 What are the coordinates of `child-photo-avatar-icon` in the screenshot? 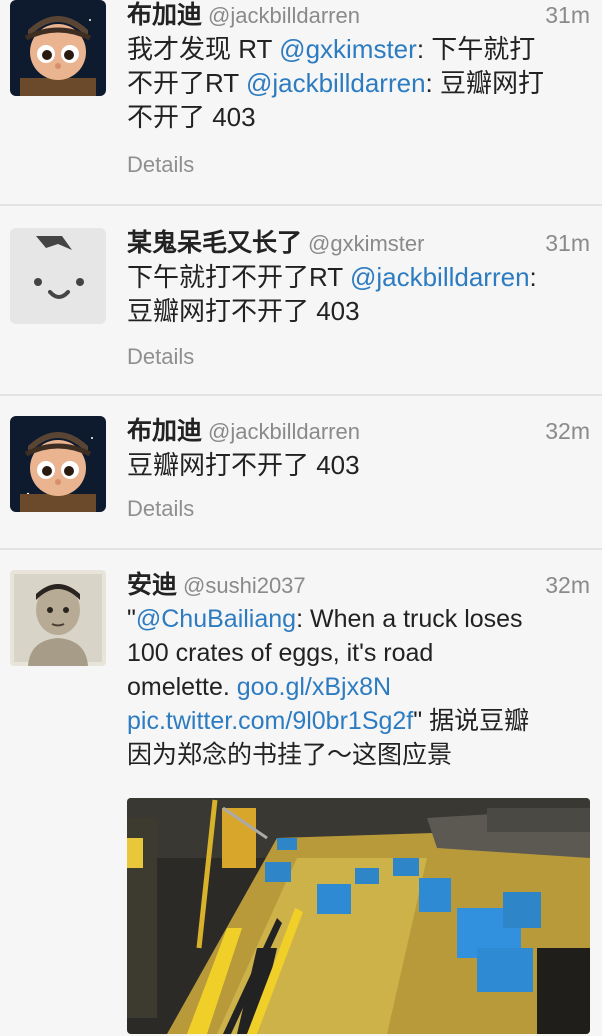 It's located at (58, 618).